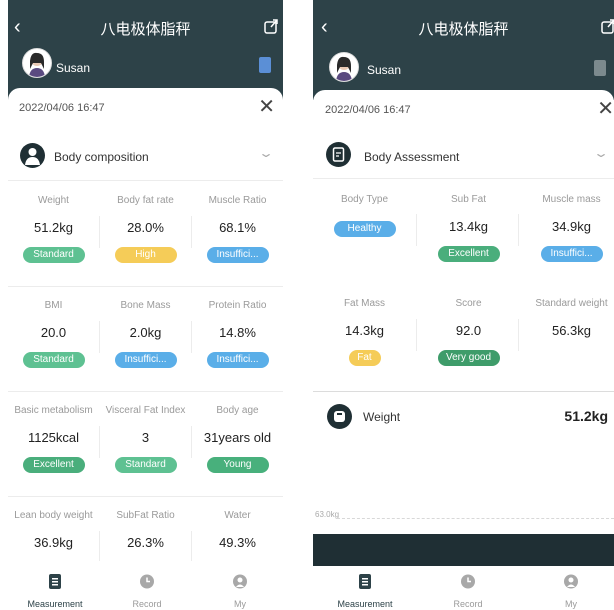  I want to click on metric-label: Fat Mass, so click(364, 303).